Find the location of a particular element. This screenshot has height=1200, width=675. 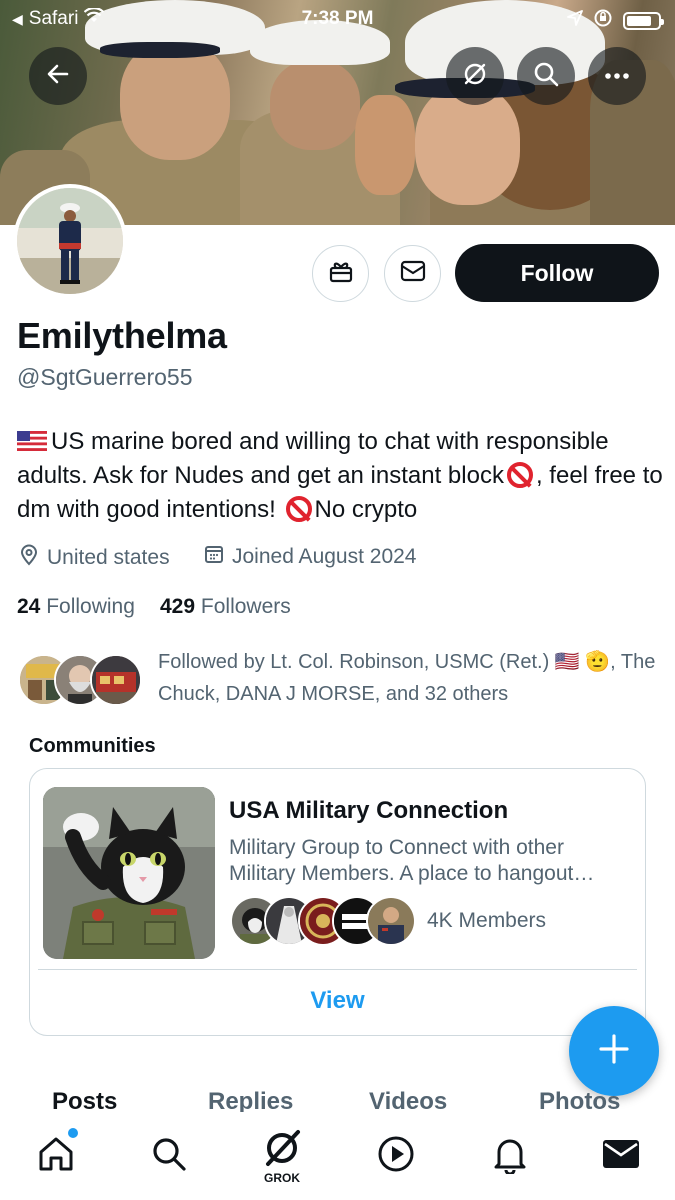

mail-icon is located at coordinates (621, 1156).